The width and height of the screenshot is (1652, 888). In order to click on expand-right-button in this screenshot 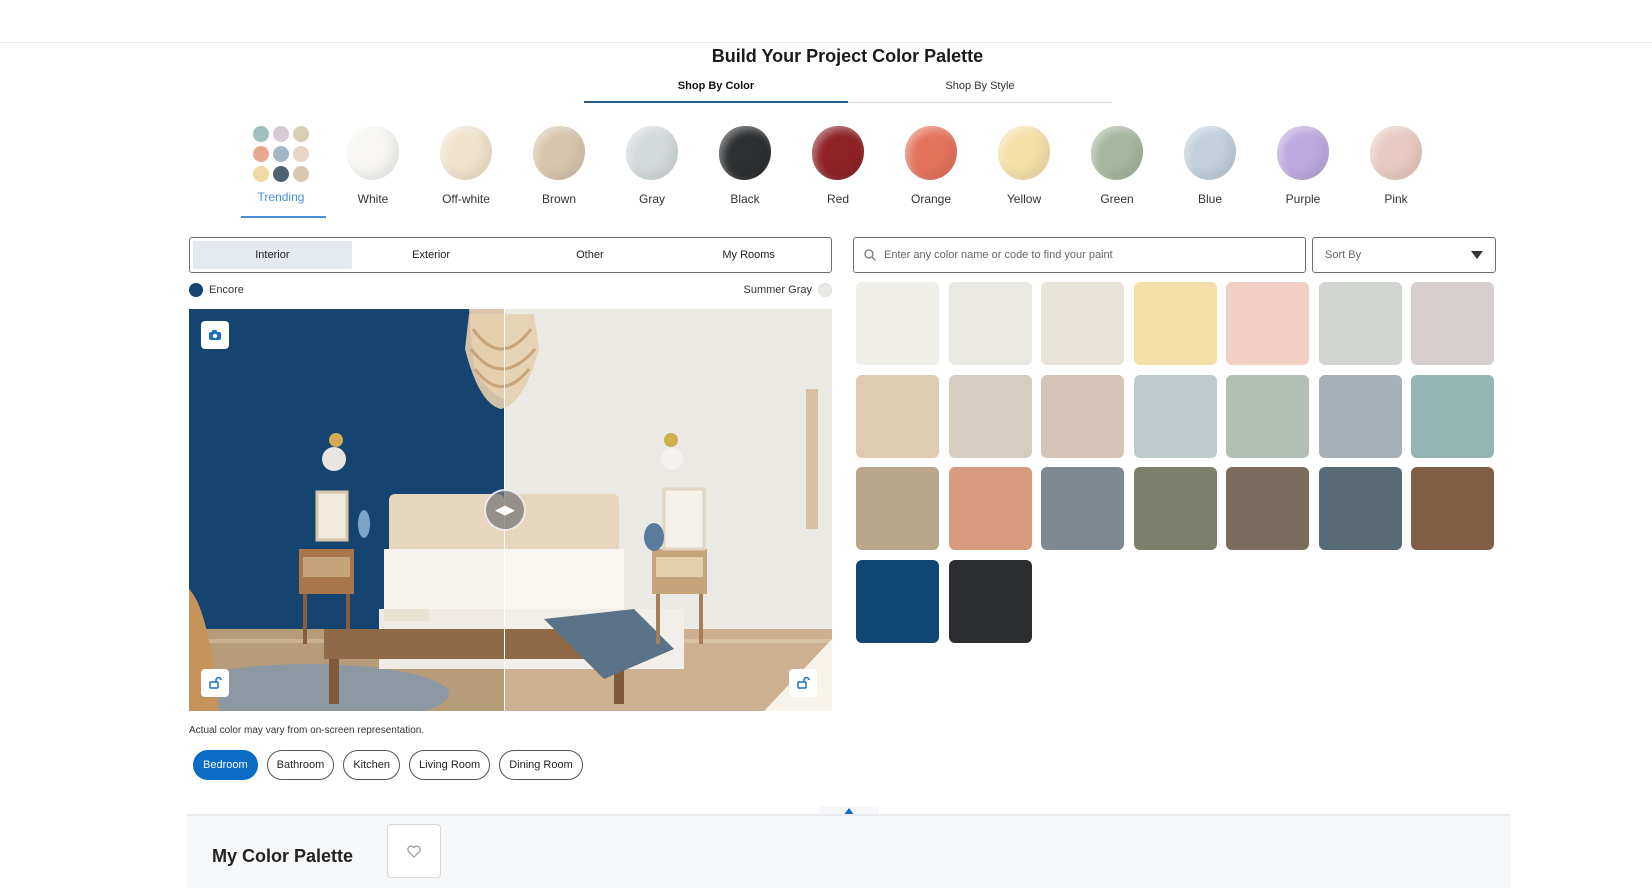, I will do `click(803, 683)`.